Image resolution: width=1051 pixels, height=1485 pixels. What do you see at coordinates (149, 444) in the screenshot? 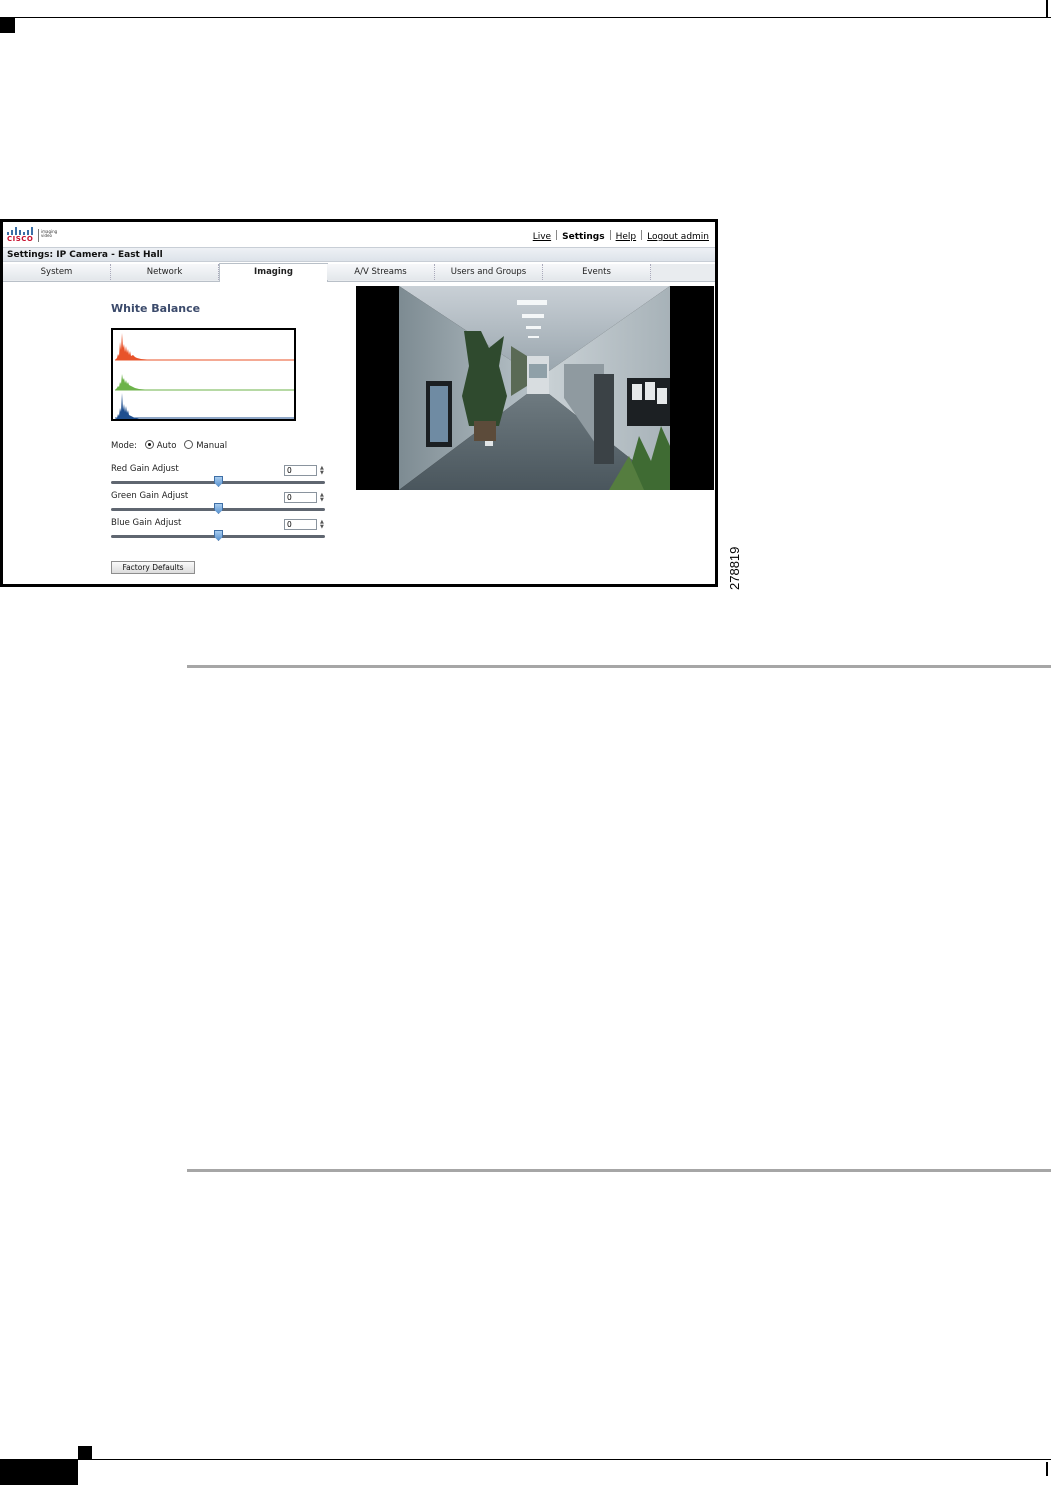
I see `mode-auto-radio` at bounding box center [149, 444].